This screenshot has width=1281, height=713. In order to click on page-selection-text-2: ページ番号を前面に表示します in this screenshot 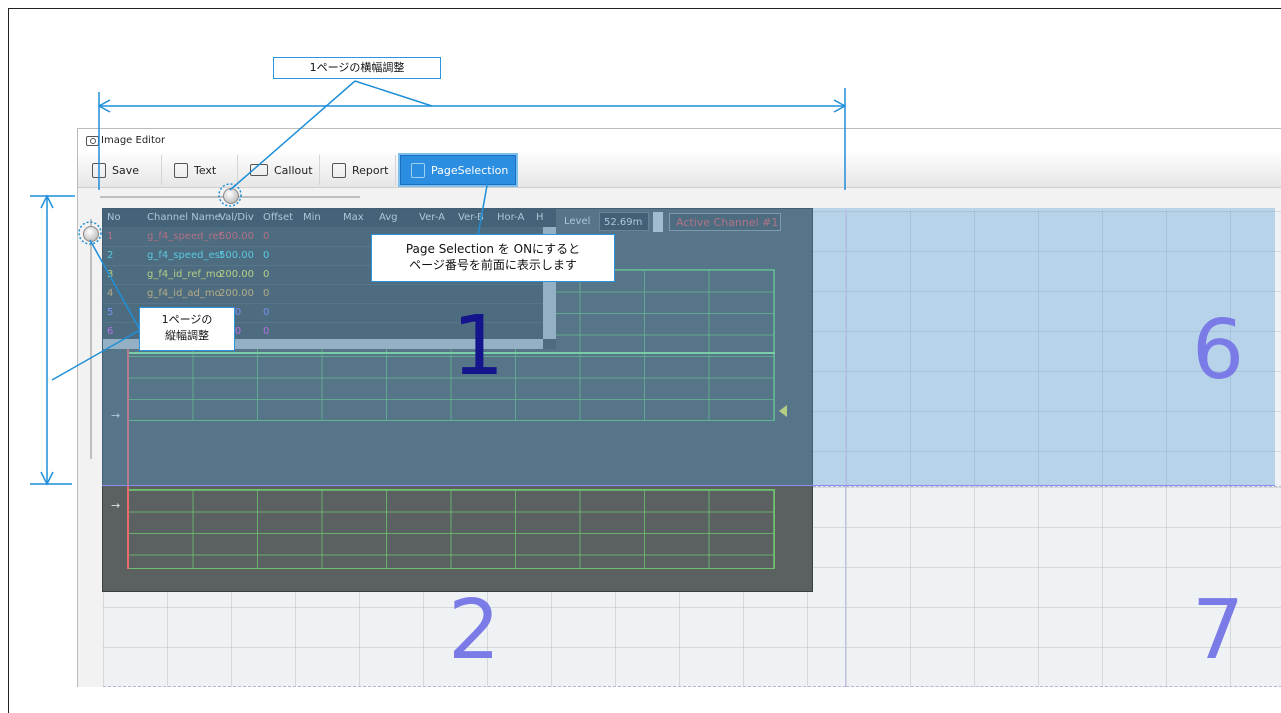, I will do `click(493, 265)`.